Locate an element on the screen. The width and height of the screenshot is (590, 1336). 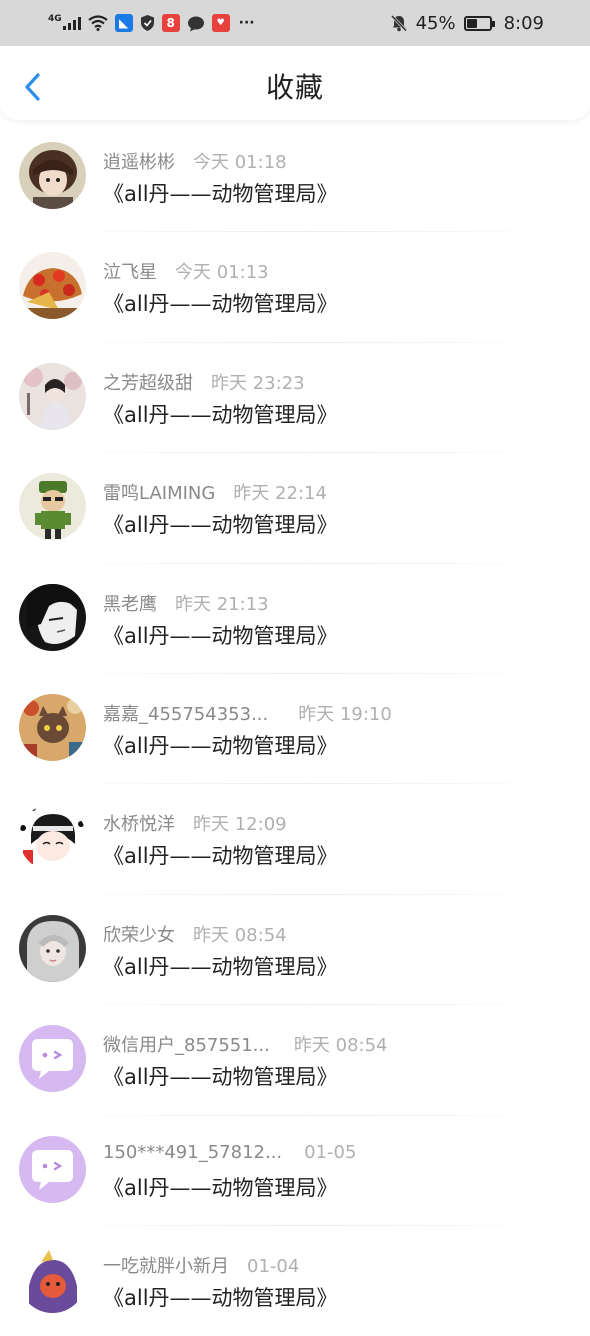
list-item: 泣飞星 今天 01:13 《all丹——动物管理局》 is located at coordinates (295, 287).